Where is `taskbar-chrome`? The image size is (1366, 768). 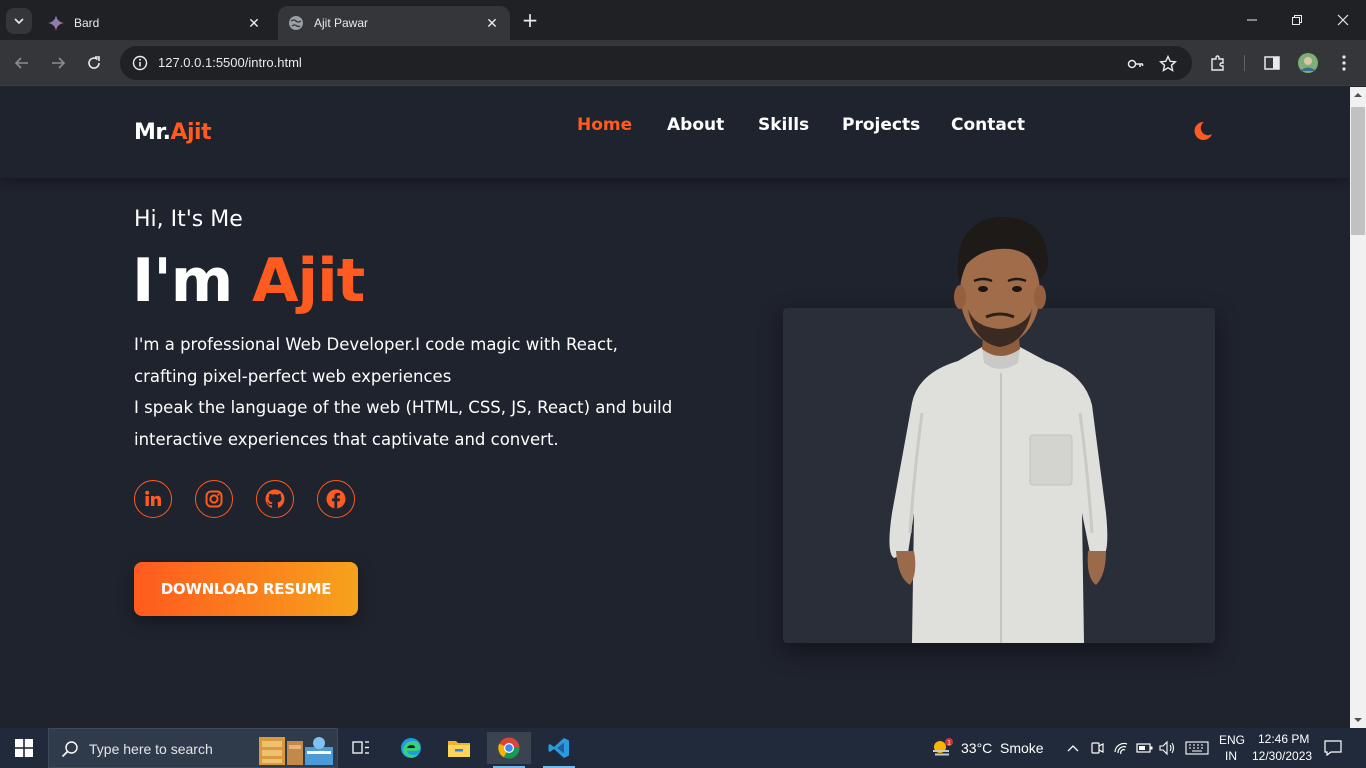
taskbar-chrome is located at coordinates (509, 750).